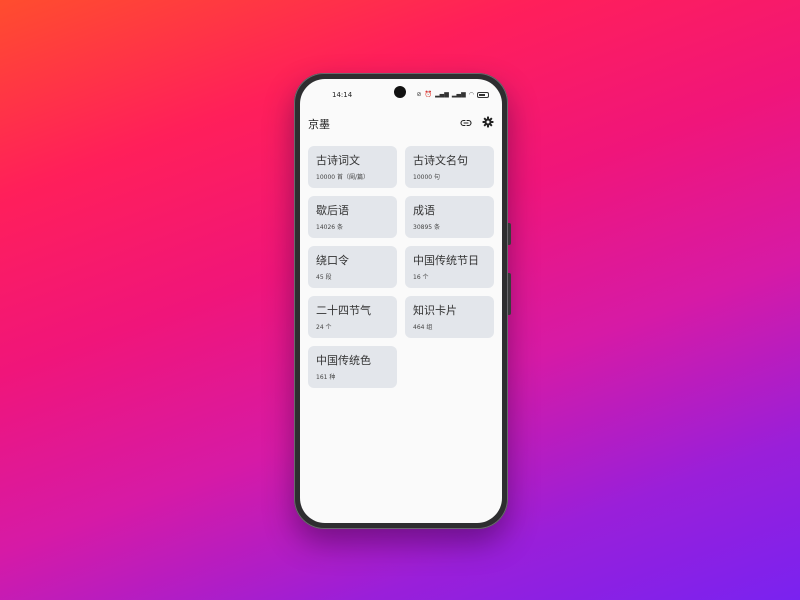 The image size is (800, 600). I want to click on card-title: 中国传统色, so click(343, 360).